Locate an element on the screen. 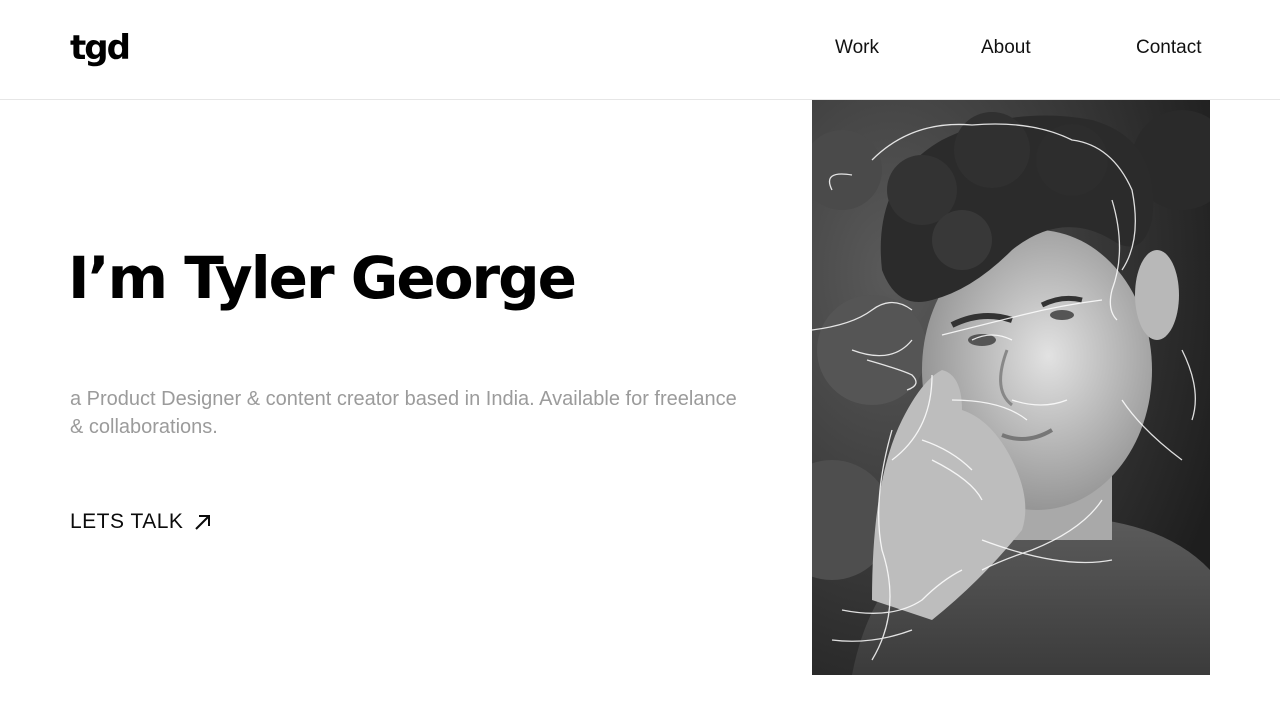 Image resolution: width=1280 pixels, height=720 pixels. nav-link-contact: Contact is located at coordinates (1168, 48).